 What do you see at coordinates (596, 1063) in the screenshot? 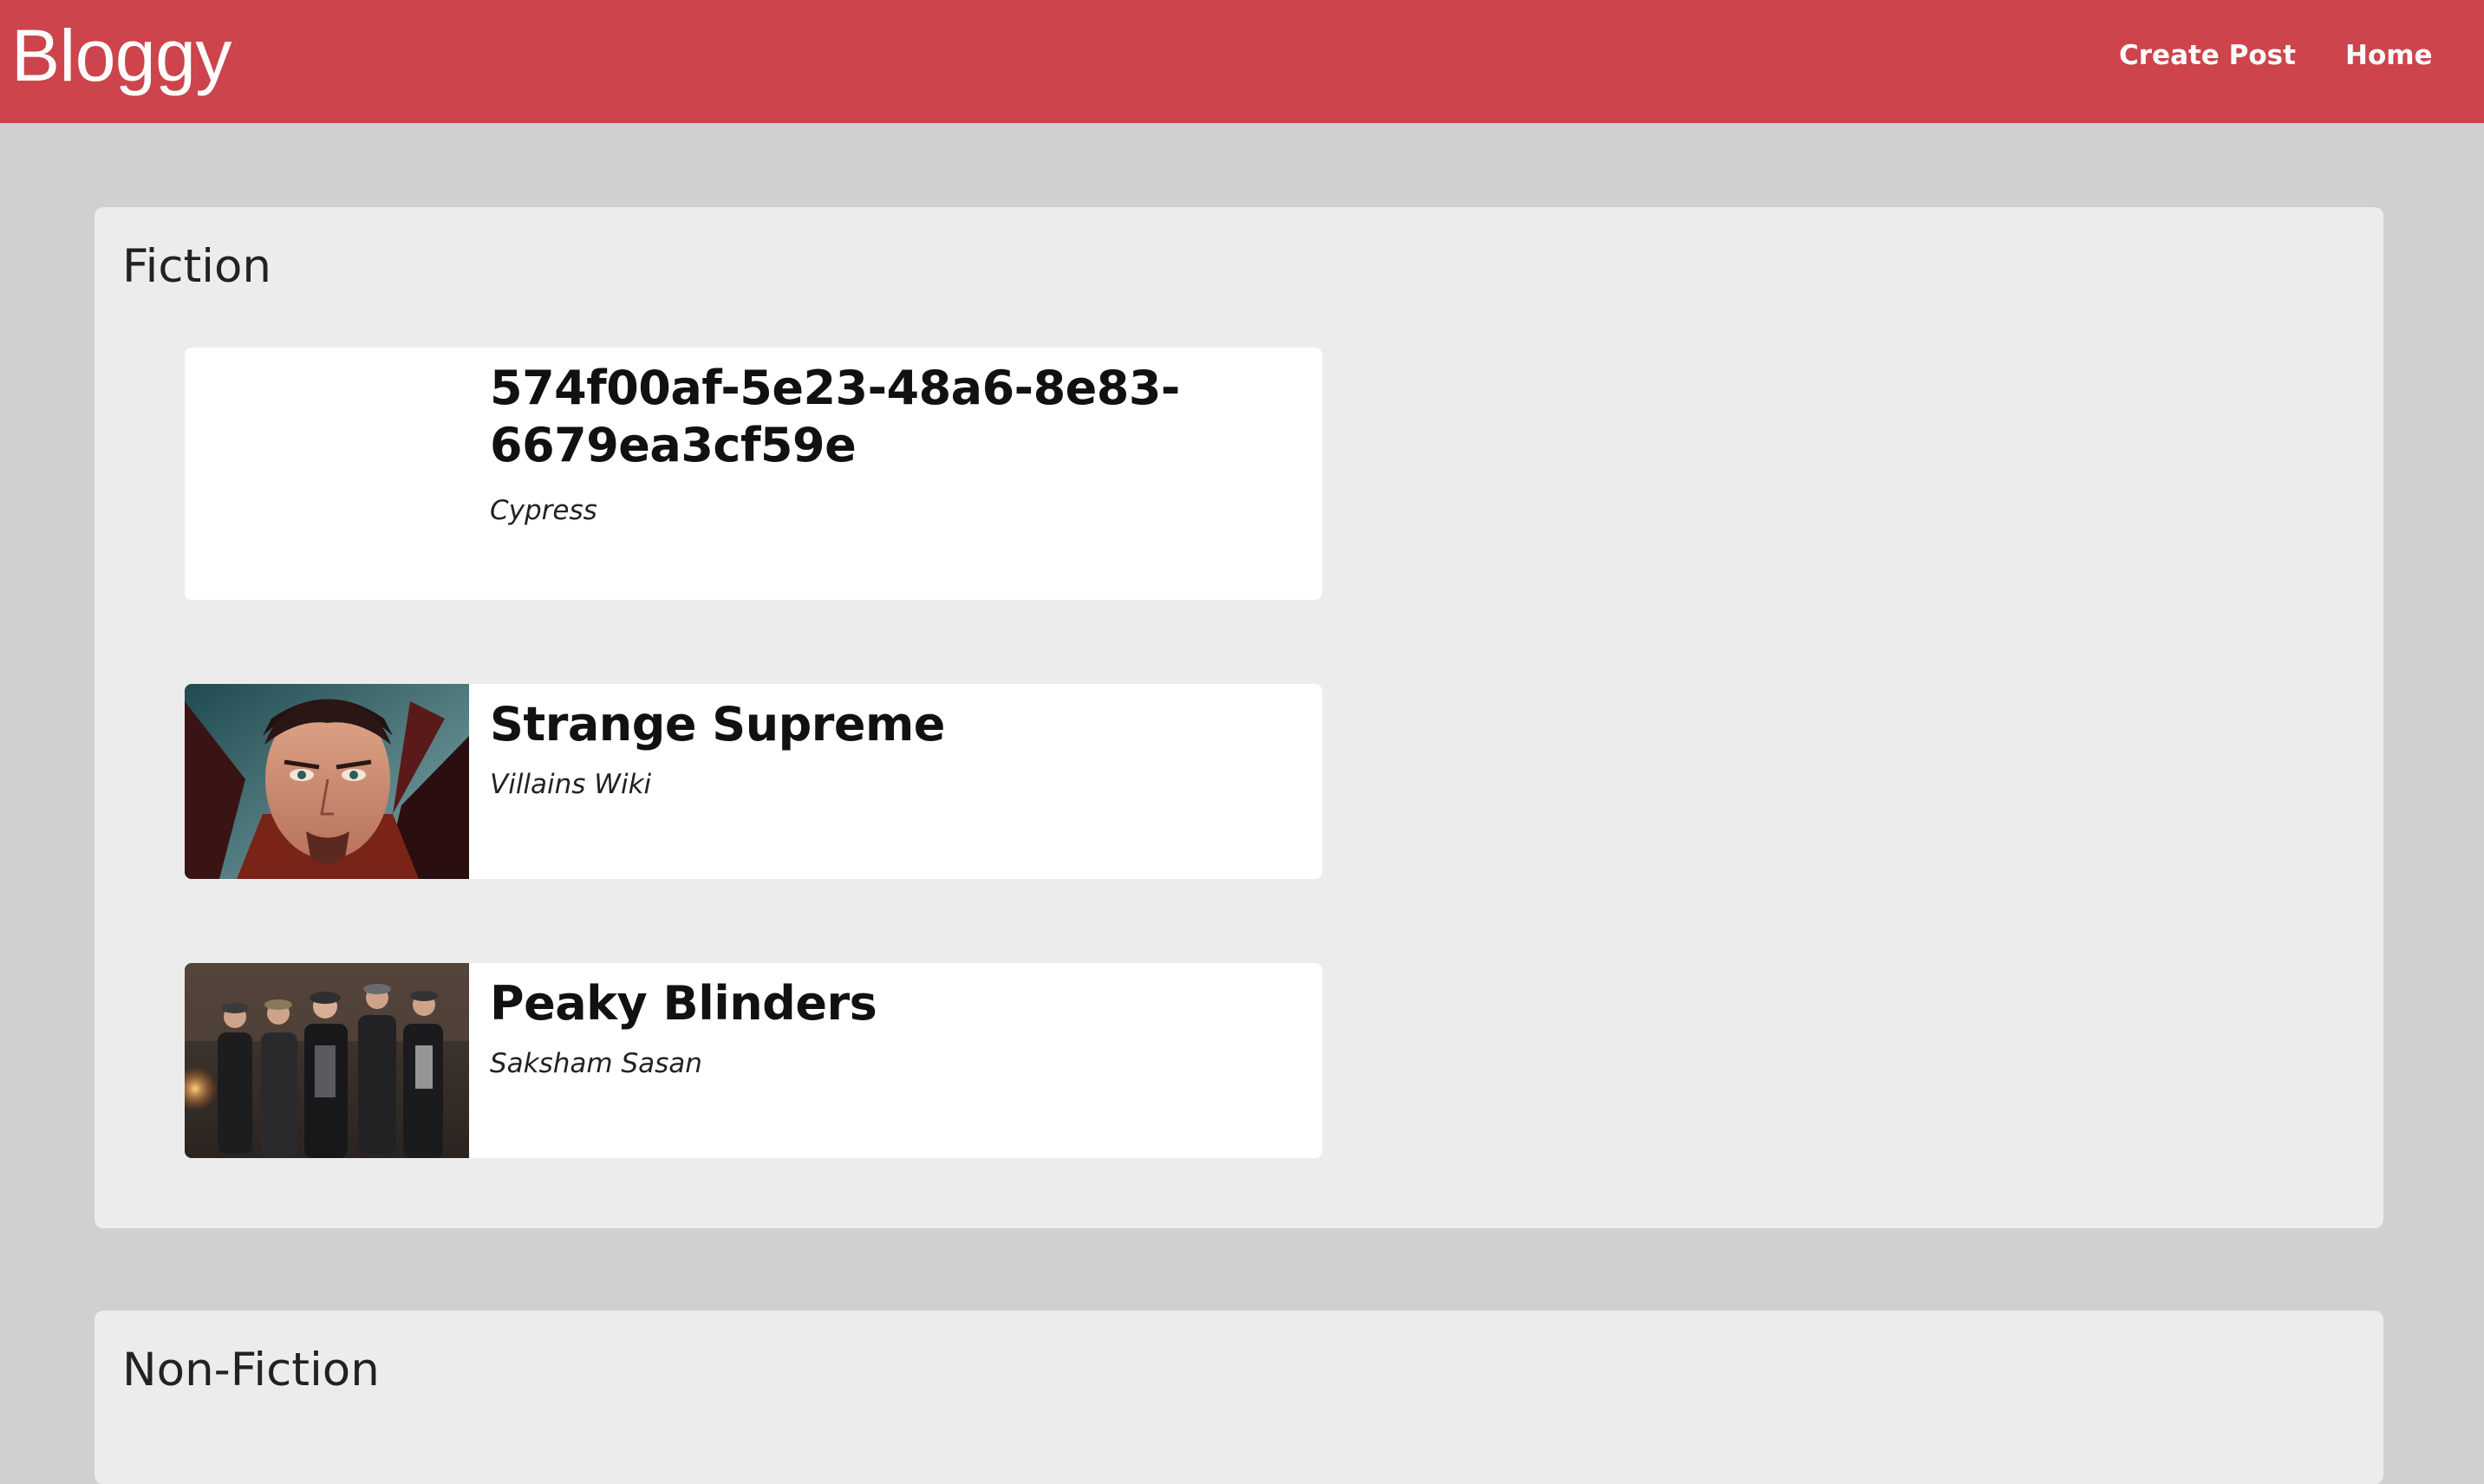
I see `post-author: Saksham Sasan` at bounding box center [596, 1063].